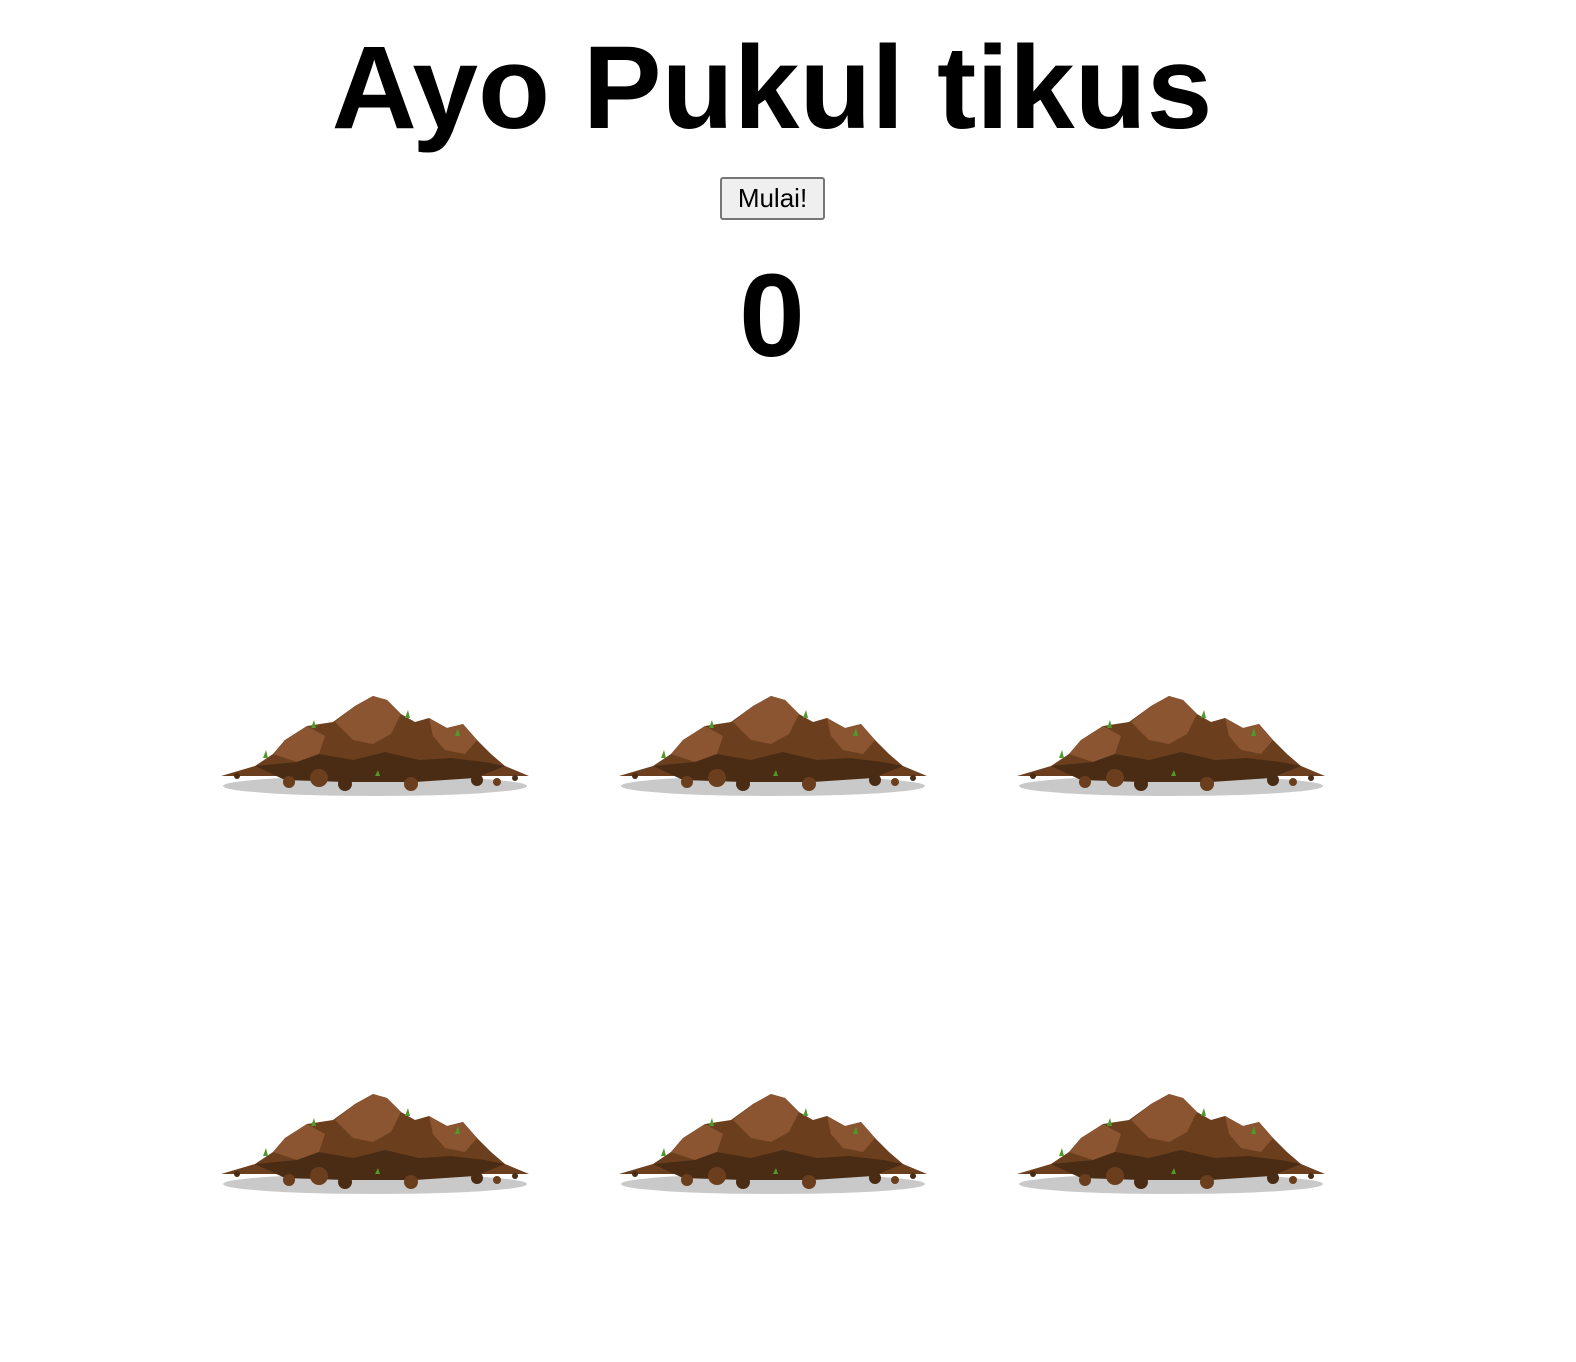  Describe the element at coordinates (772, 198) in the screenshot. I see `start-button: Mulai!` at that location.